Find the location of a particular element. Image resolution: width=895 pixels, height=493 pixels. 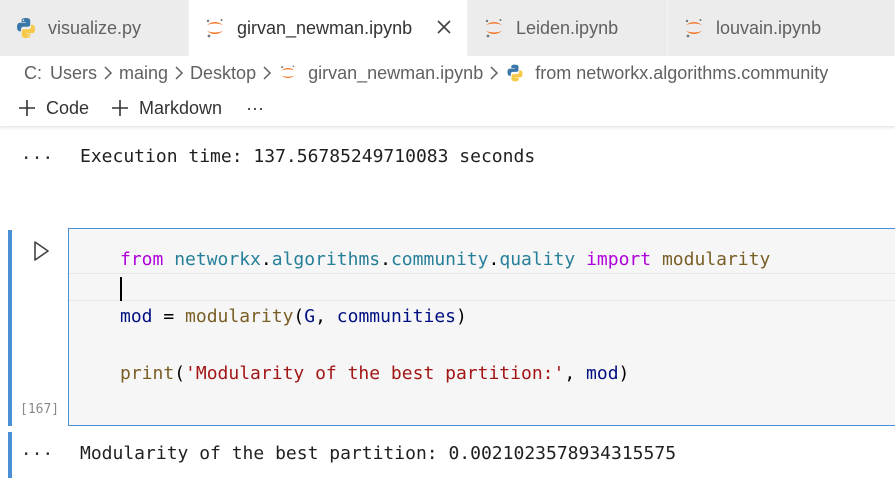

code-token: 'Modularity of the best partition:' is located at coordinates (375, 373).